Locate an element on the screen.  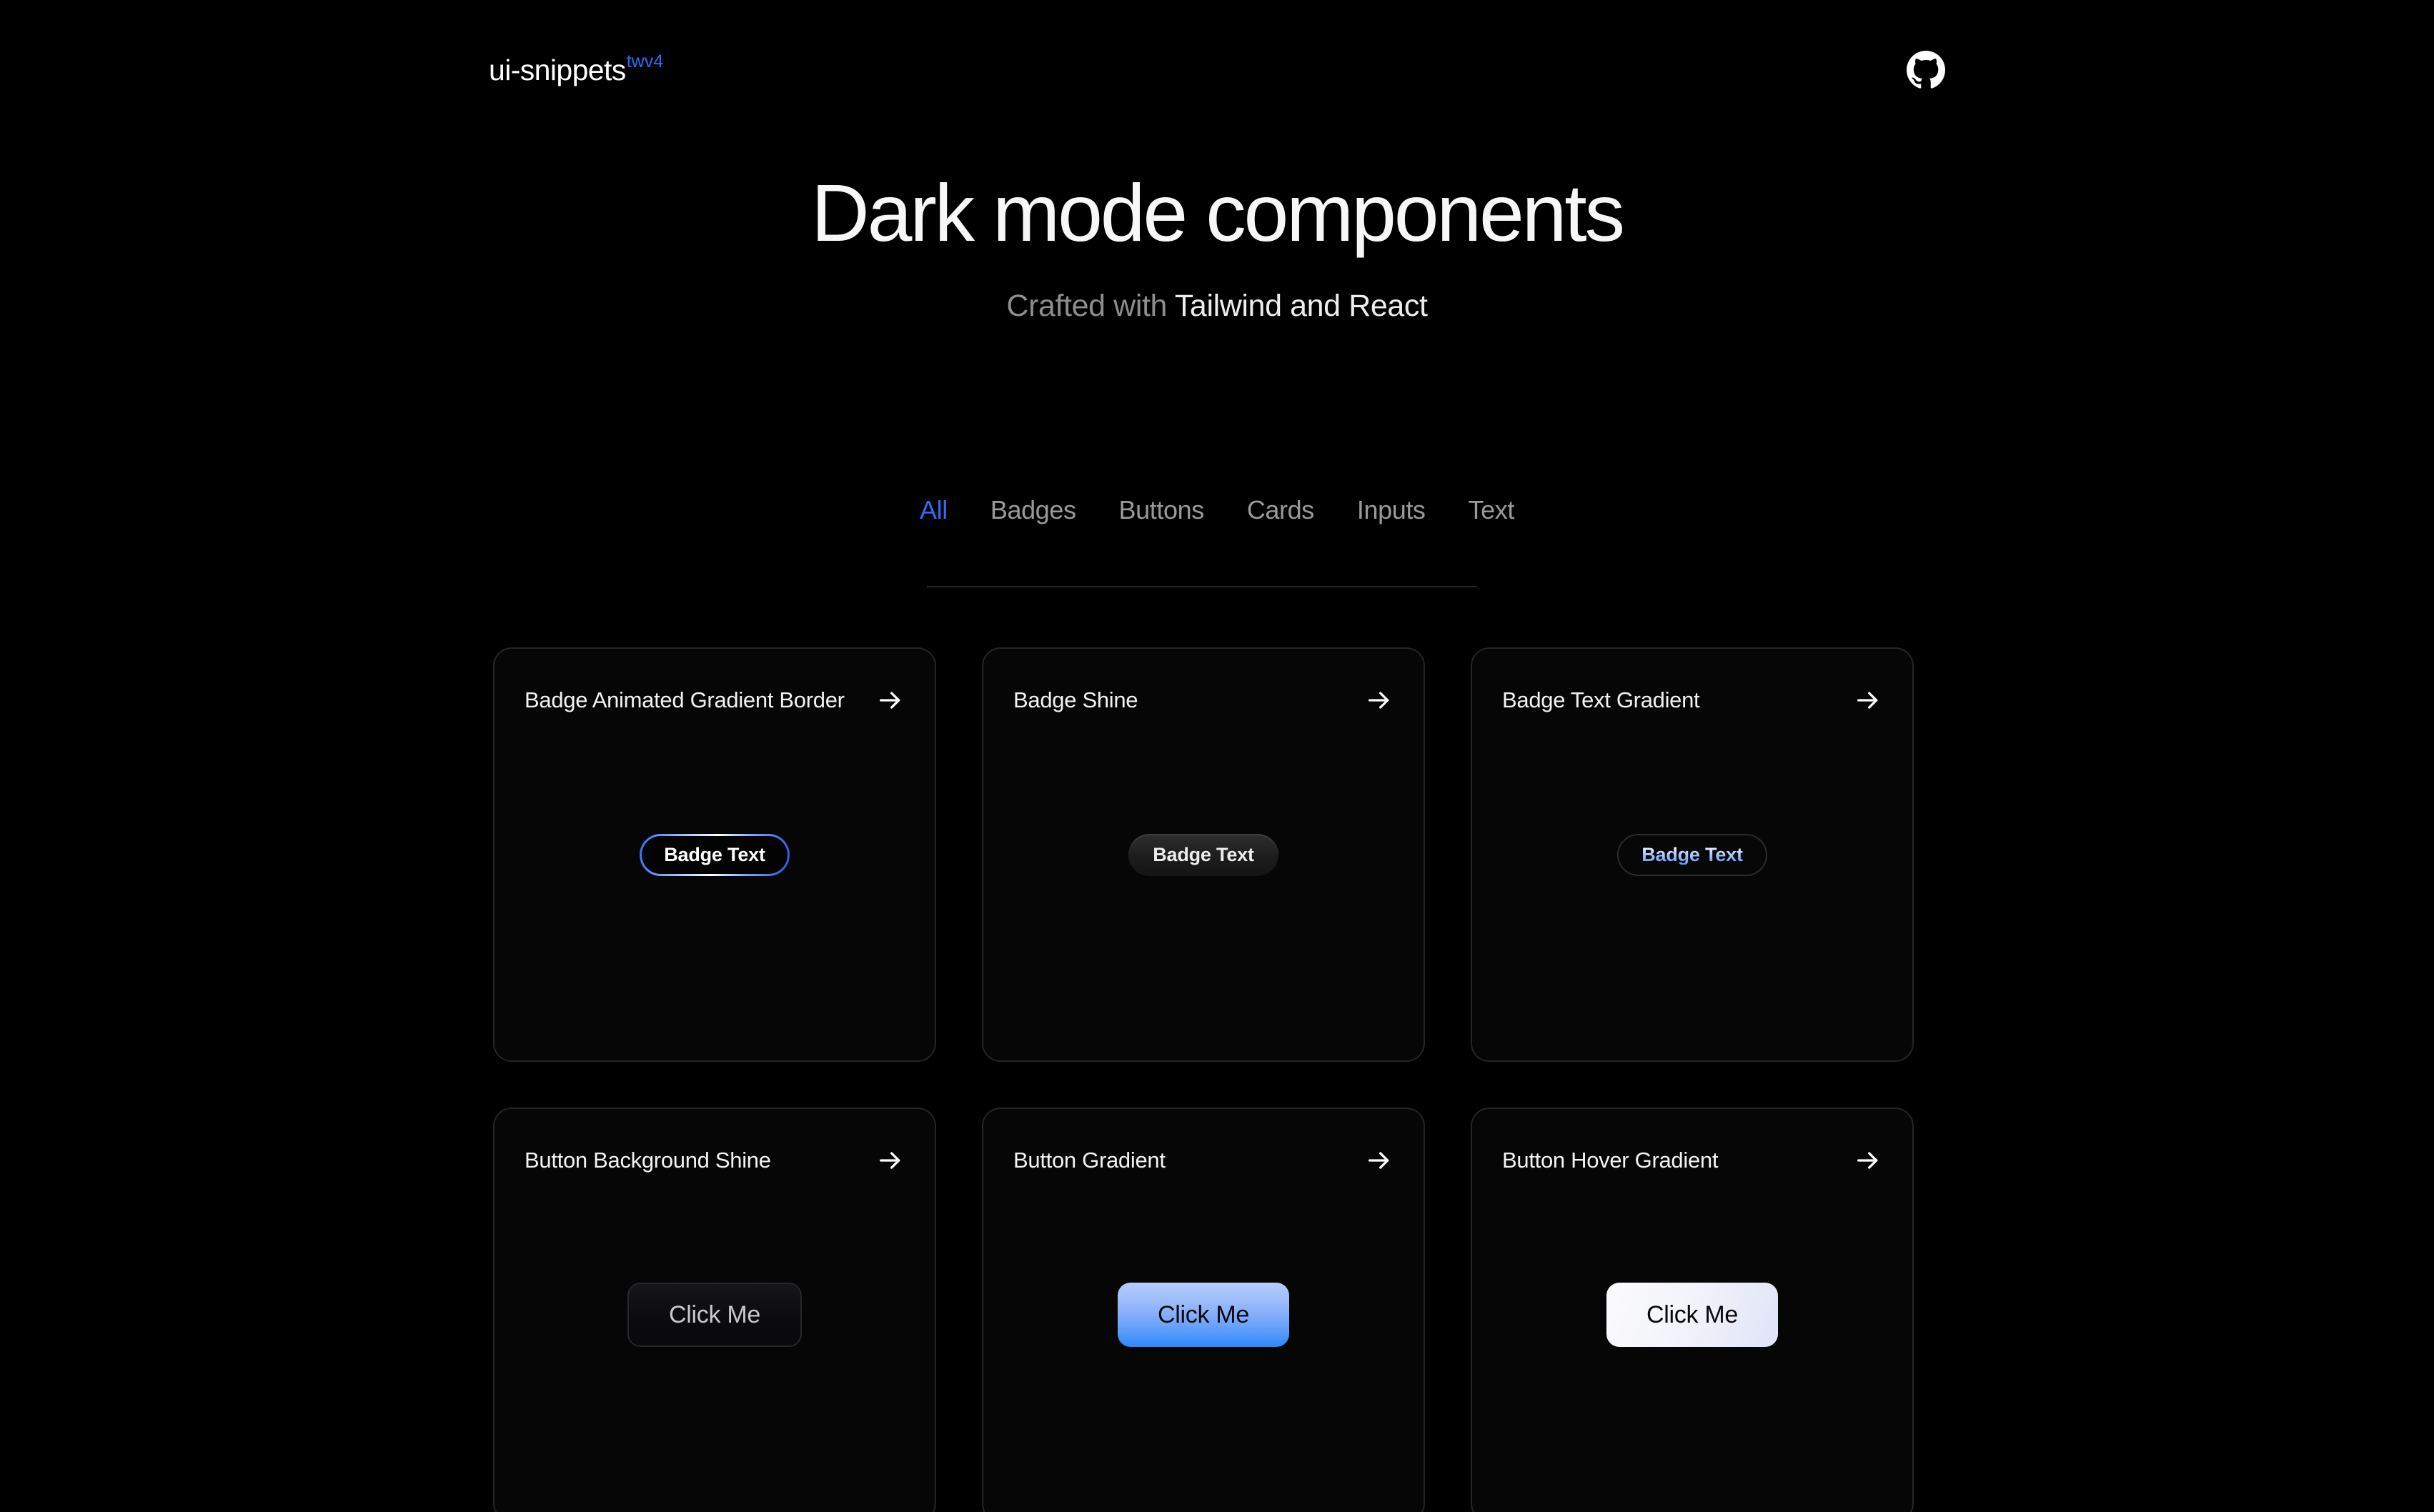
filter-tabs: All Badges Buttons Cards Inputs Text is located at coordinates (1217, 510).